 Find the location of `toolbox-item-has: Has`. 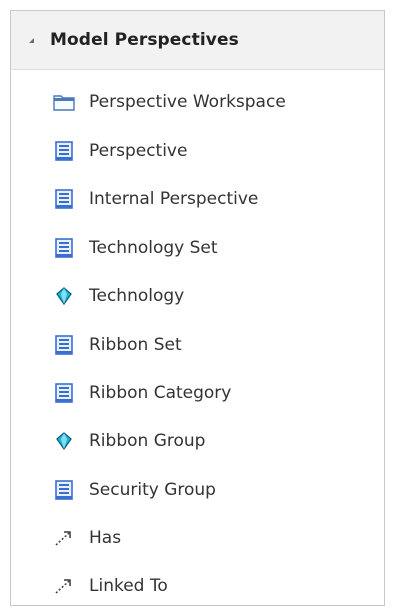

toolbox-item-has: Has is located at coordinates (197, 538).